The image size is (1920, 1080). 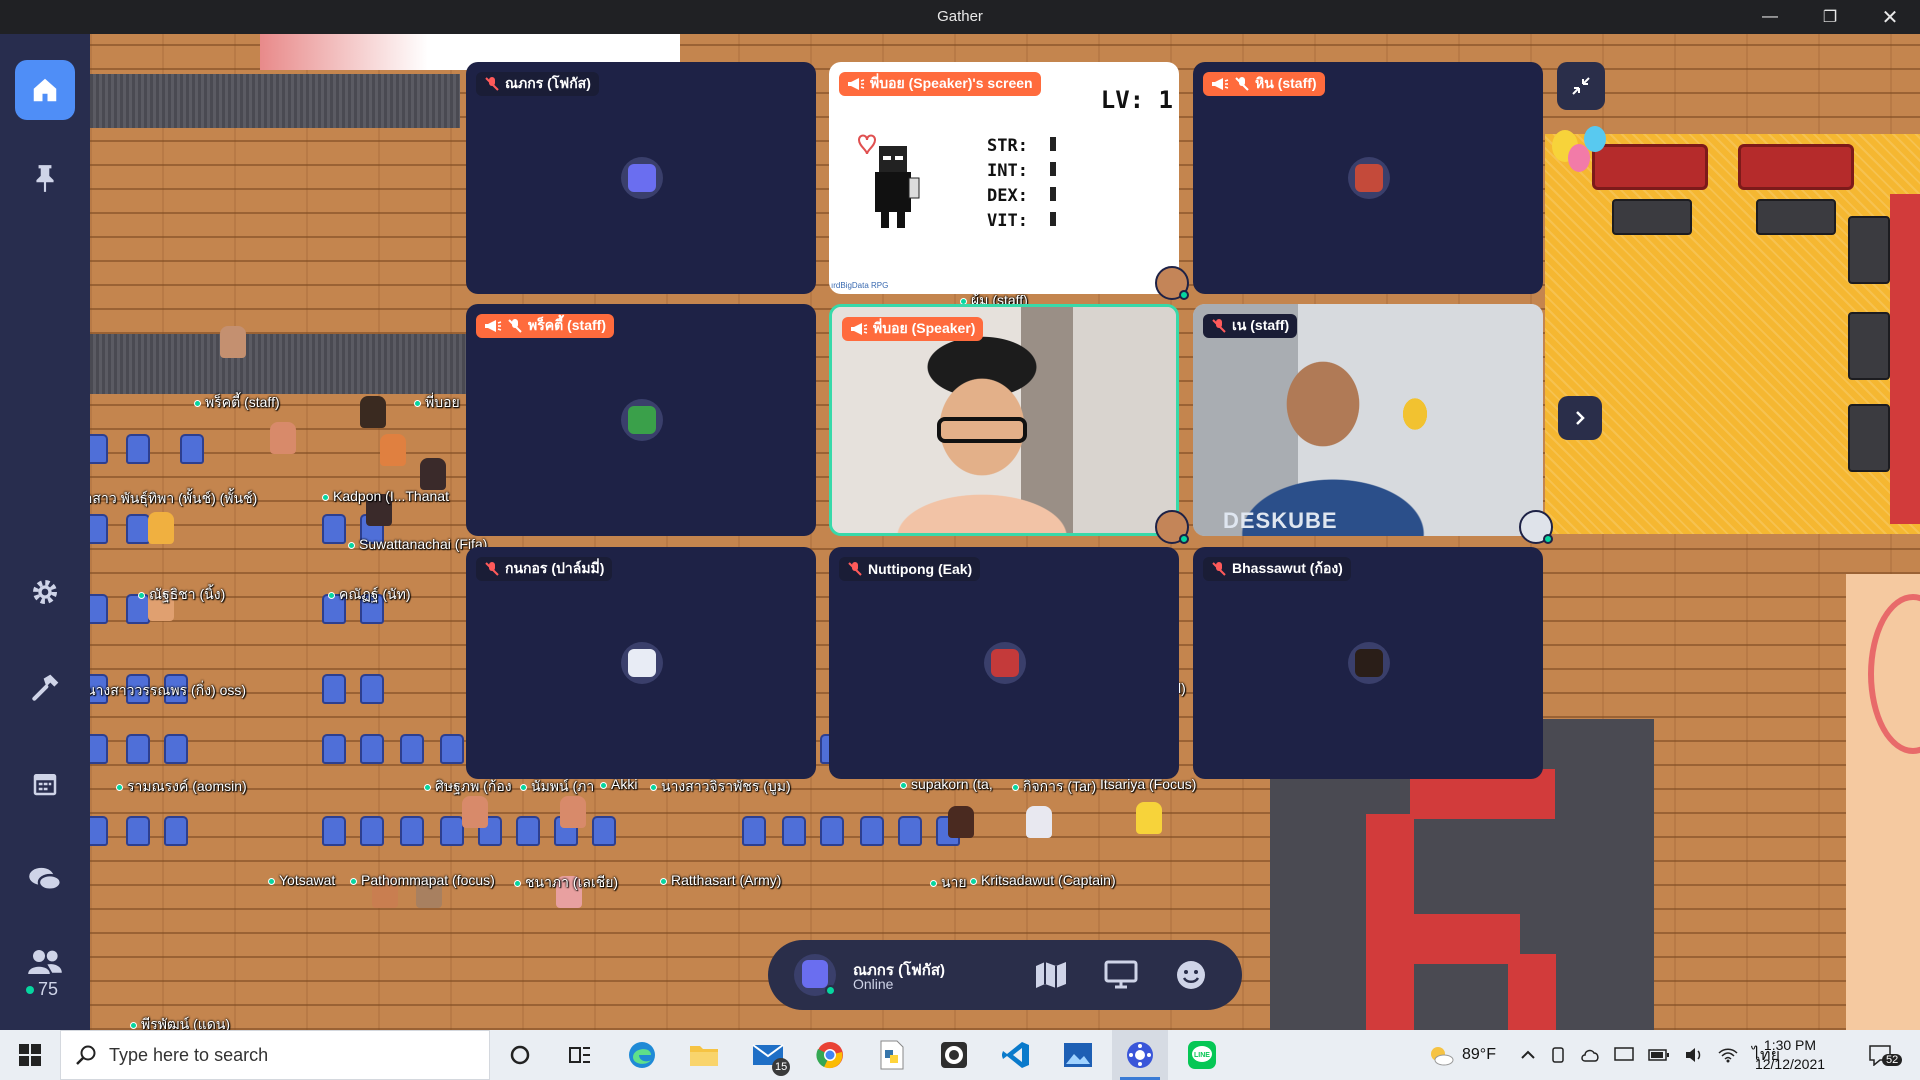 I want to click on speaker-video-tile: พี่บอย (Speaker), so click(x=1004, y=420).